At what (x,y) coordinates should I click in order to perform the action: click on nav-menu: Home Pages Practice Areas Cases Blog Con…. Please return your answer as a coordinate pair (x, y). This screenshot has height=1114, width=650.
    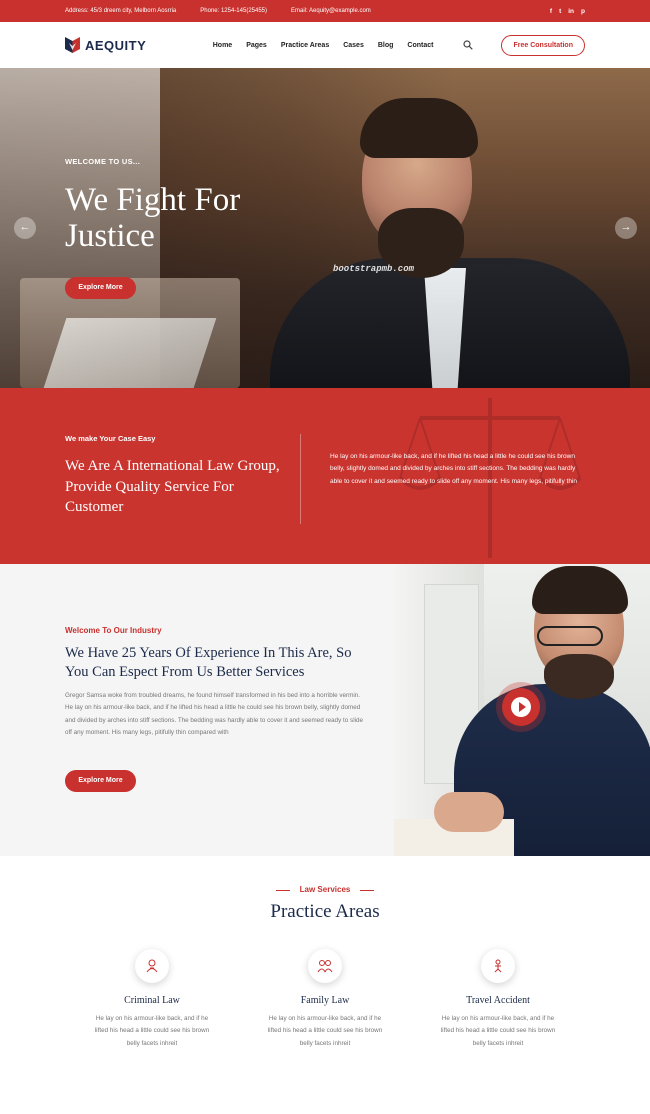
    Looking at the image, I should click on (399, 45).